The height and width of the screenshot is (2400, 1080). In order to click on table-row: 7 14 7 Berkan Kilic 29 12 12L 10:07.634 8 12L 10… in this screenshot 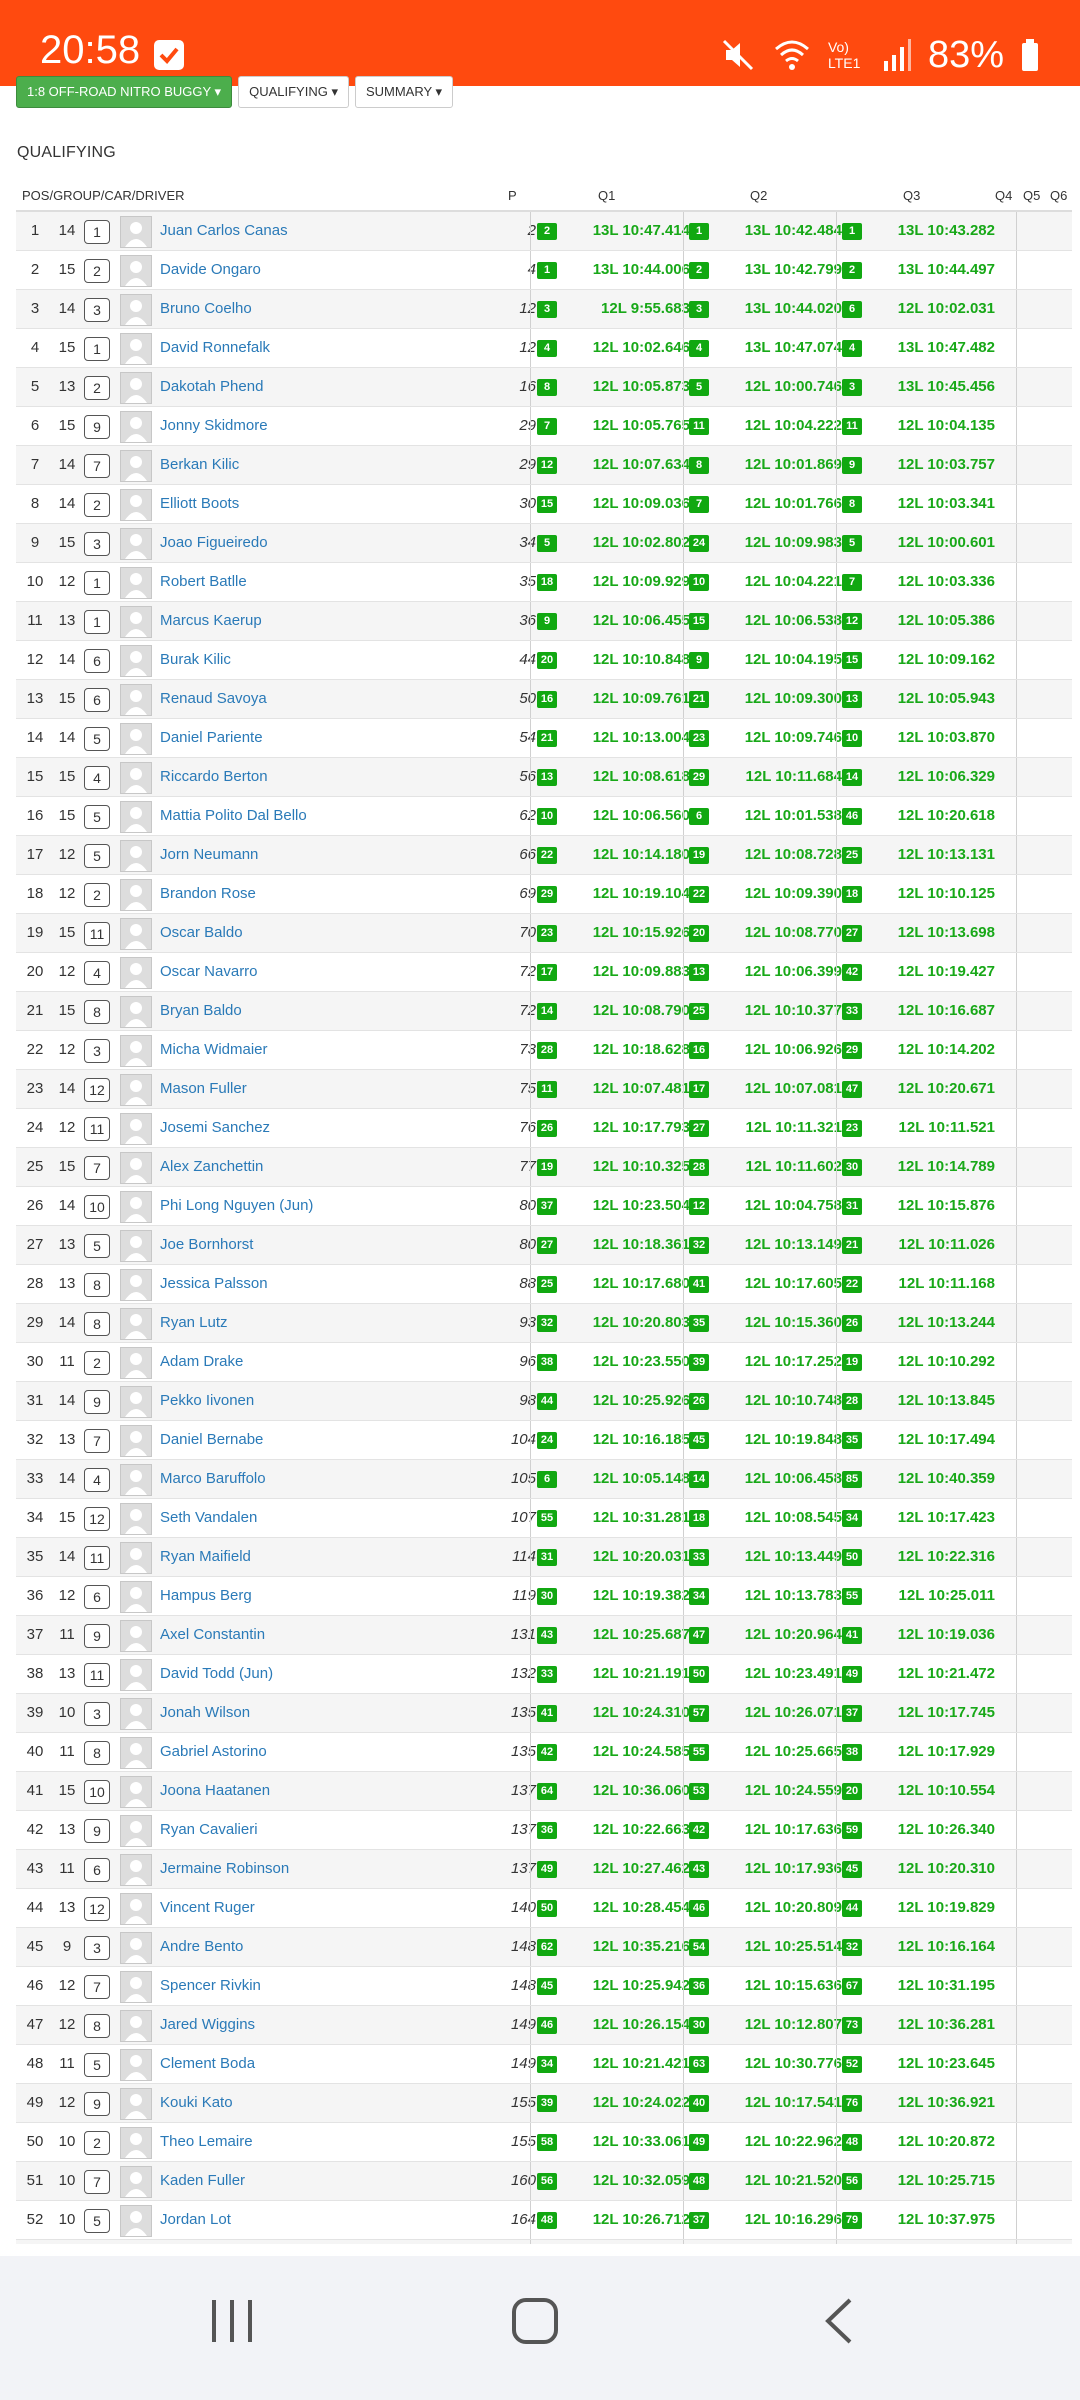, I will do `click(544, 465)`.